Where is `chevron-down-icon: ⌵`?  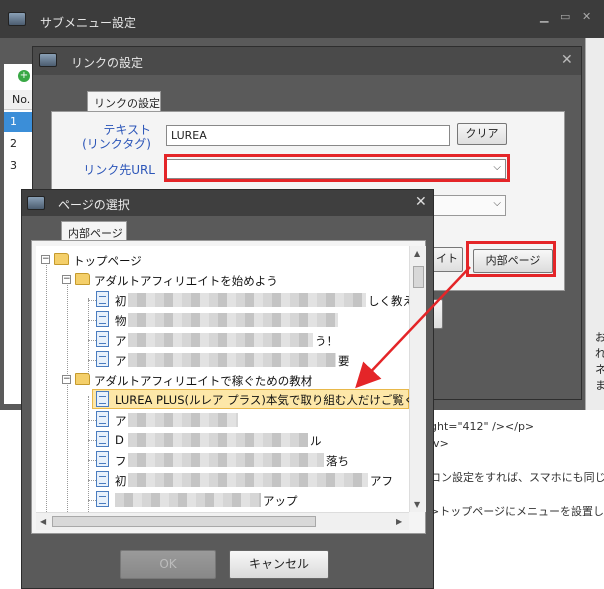
chevron-down-icon: ⌵ is located at coordinates (497, 203).